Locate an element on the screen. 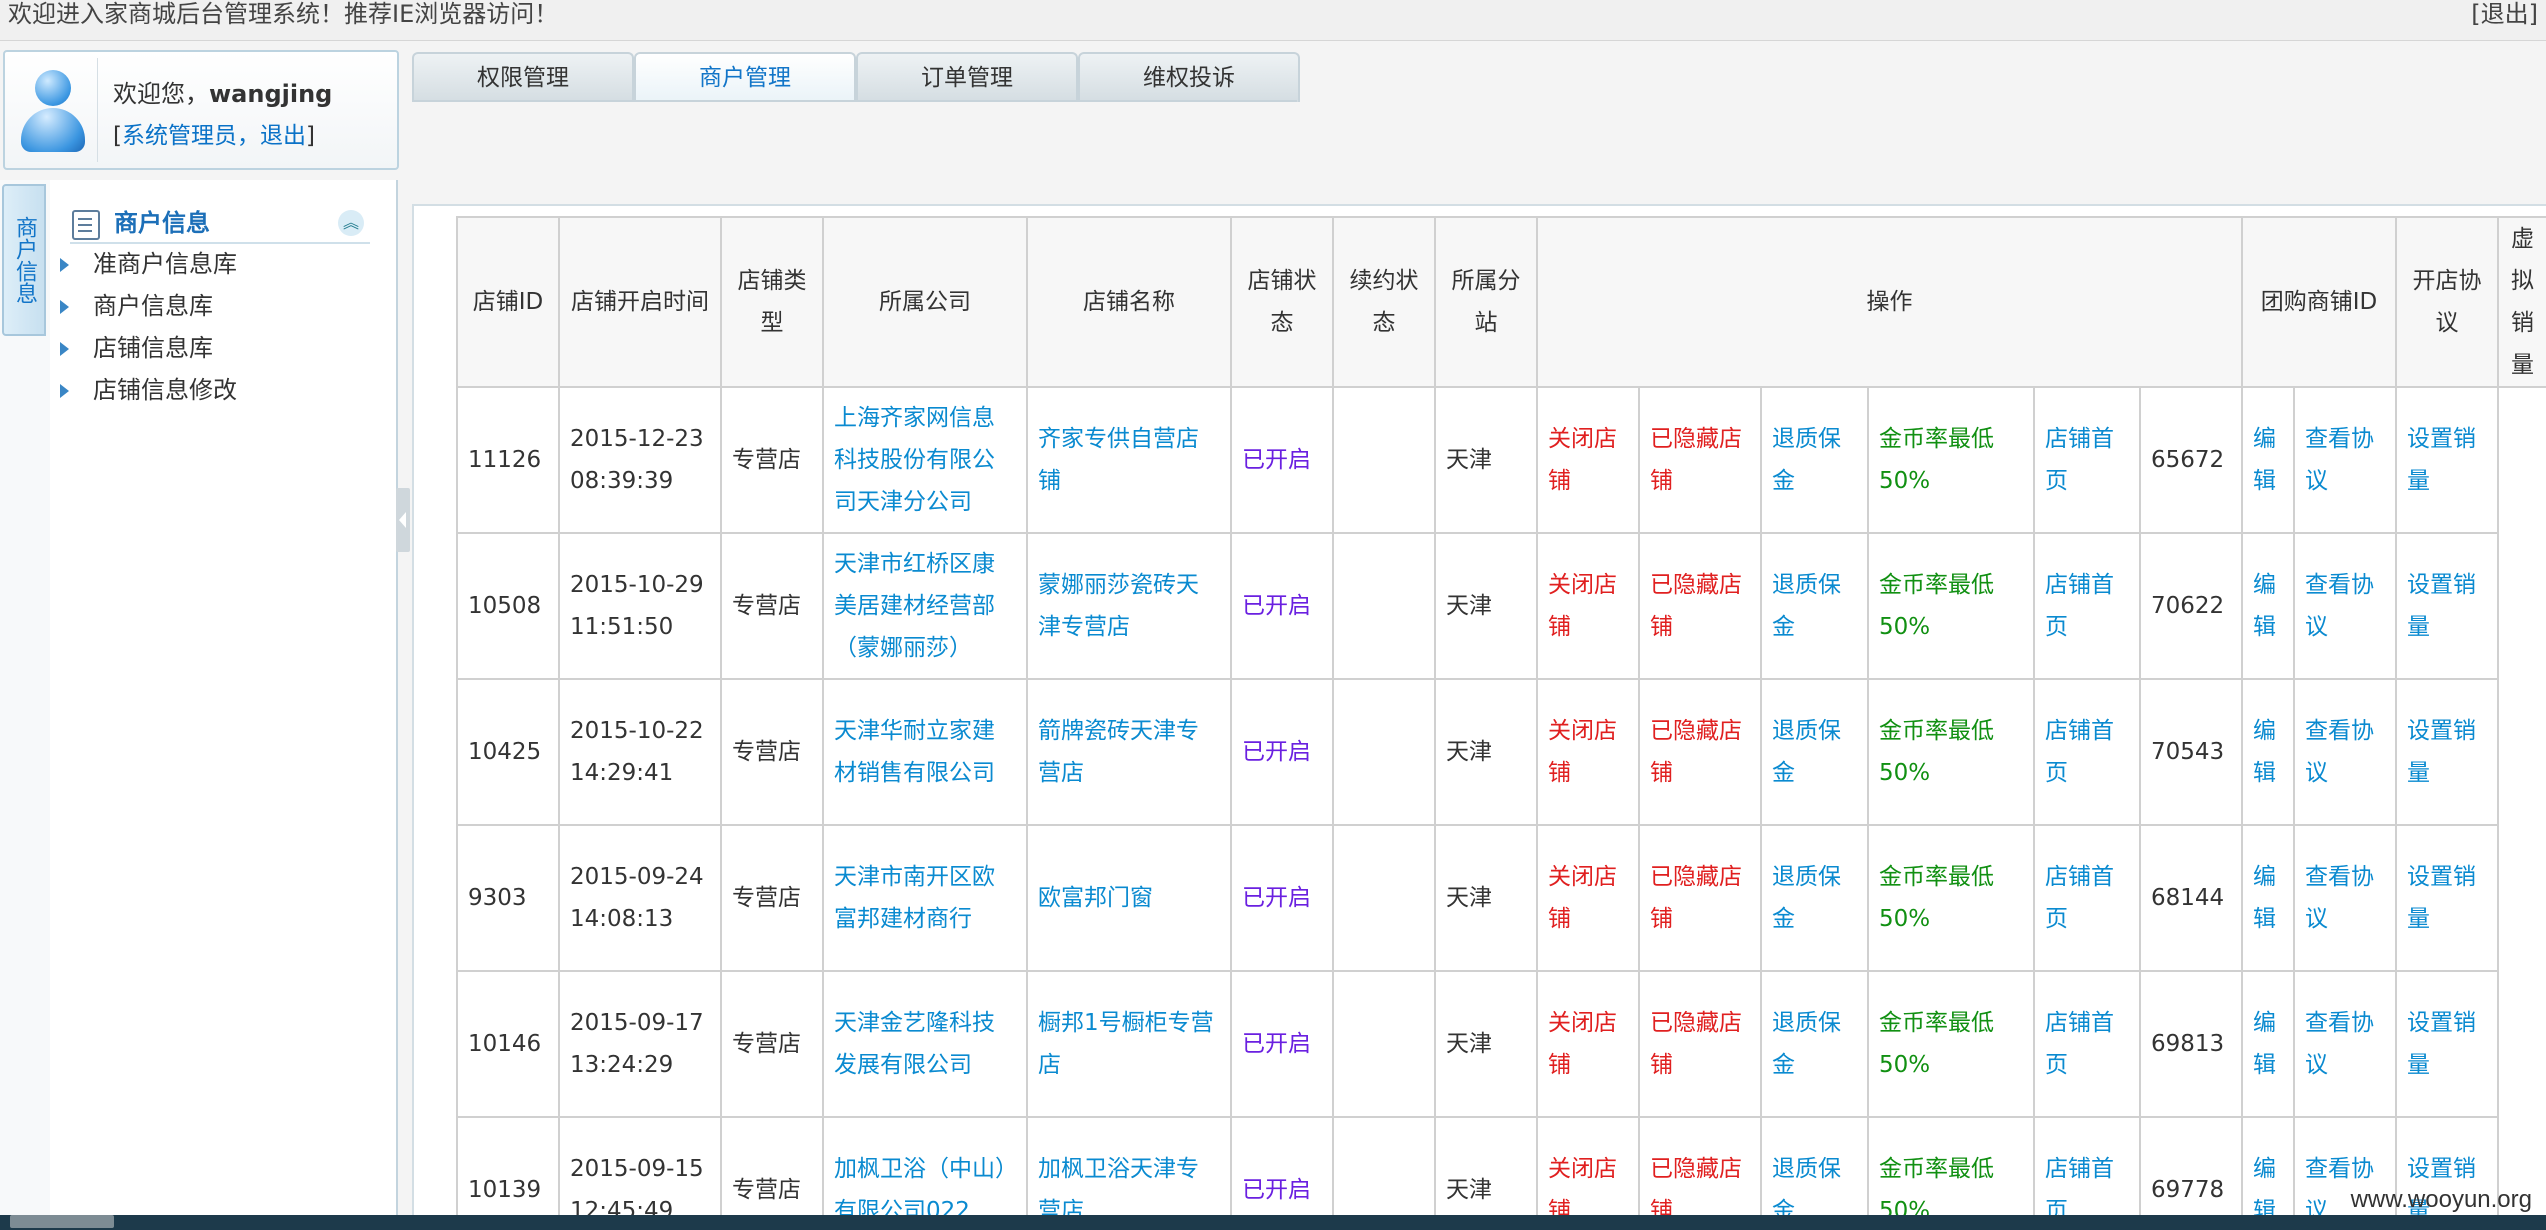 The height and width of the screenshot is (1230, 2546). cell-store-name-link: 加枫卫浴天津专营店 is located at coordinates (1118, 1187).